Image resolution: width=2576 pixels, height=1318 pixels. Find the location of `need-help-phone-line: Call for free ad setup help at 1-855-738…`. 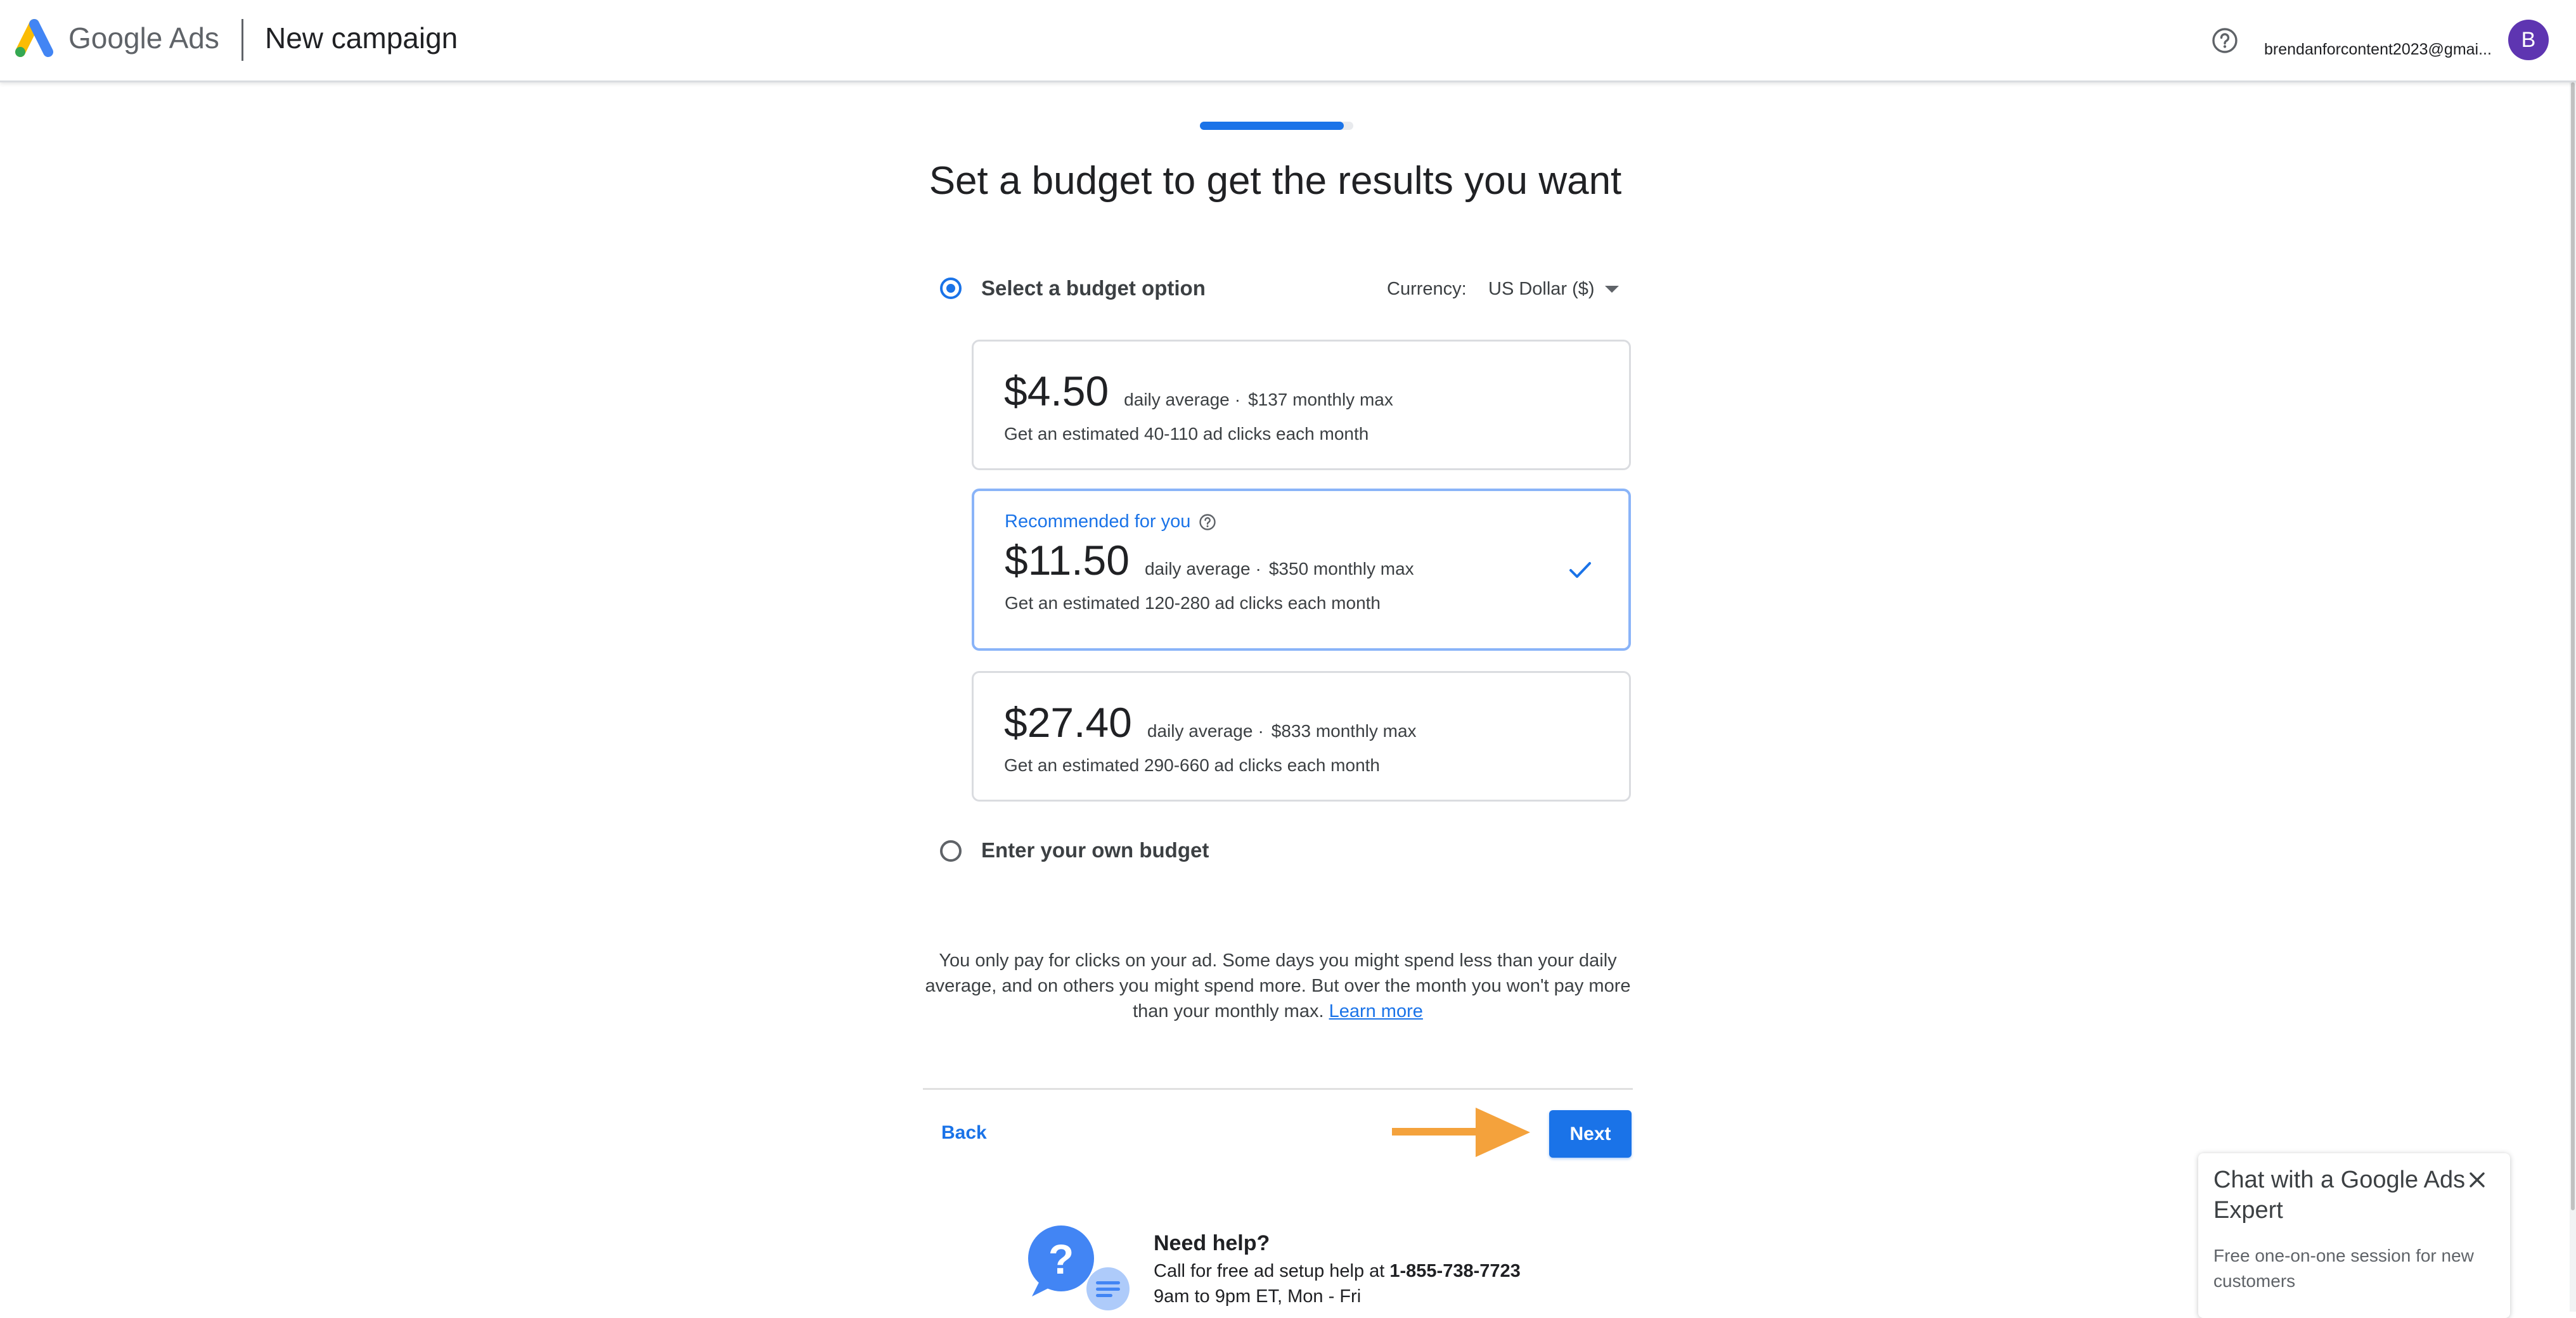

need-help-phone-line: Call for free ad setup help at 1-855-738… is located at coordinates (1337, 1271).